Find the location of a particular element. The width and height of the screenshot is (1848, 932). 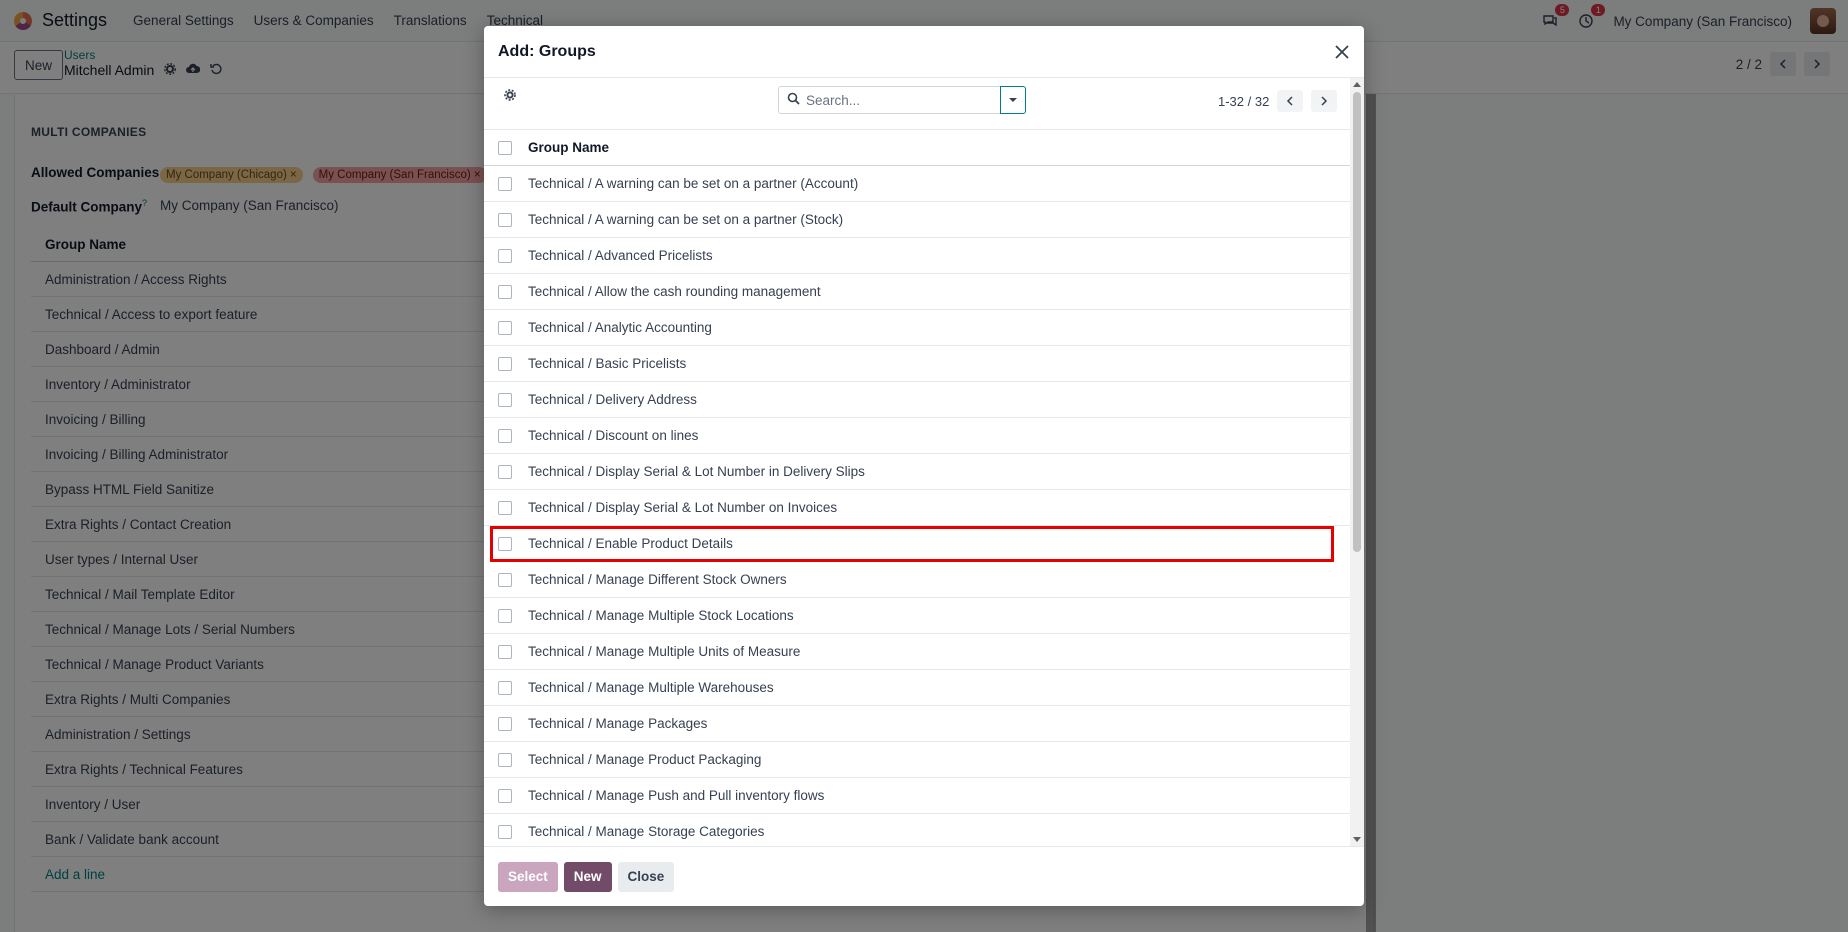

dialog-toolbar: 1-32 / 32 is located at coordinates (917, 104).